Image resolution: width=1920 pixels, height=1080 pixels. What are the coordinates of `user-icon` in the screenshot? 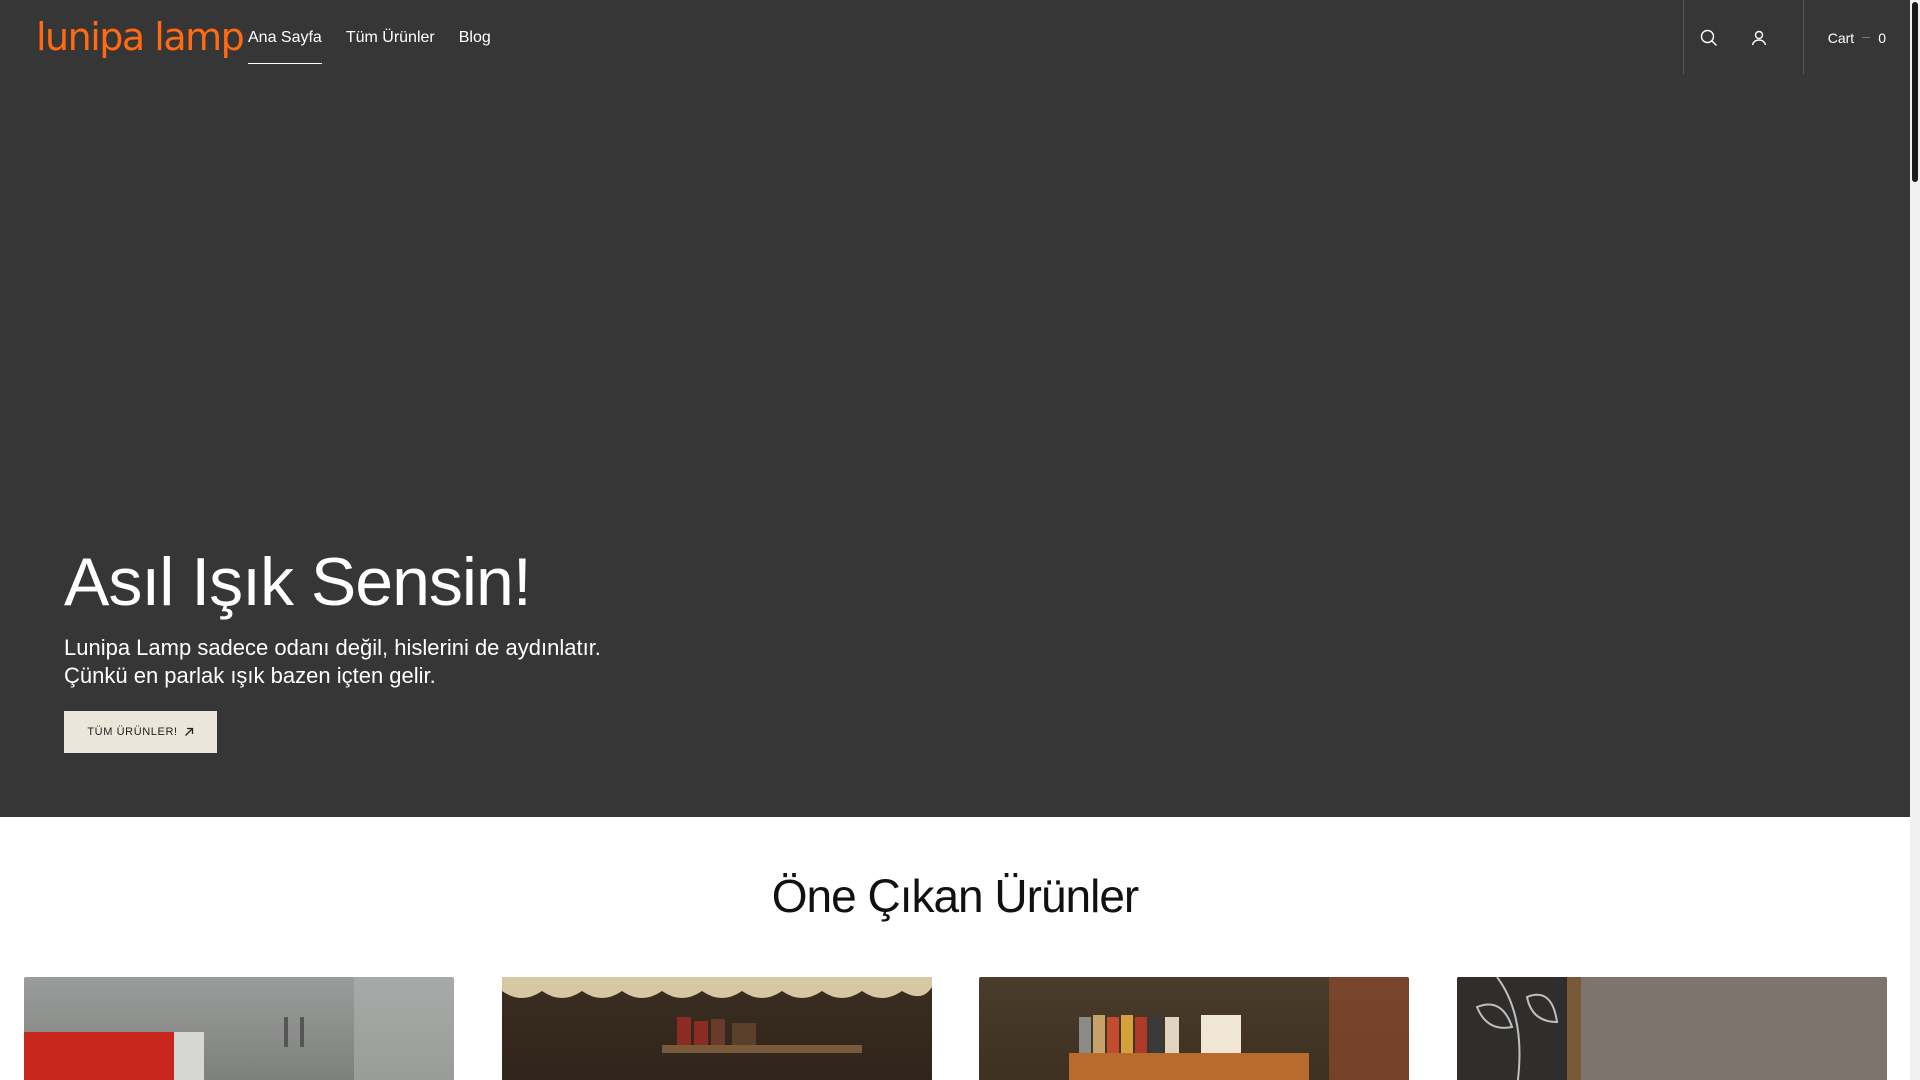 It's located at (1758, 37).